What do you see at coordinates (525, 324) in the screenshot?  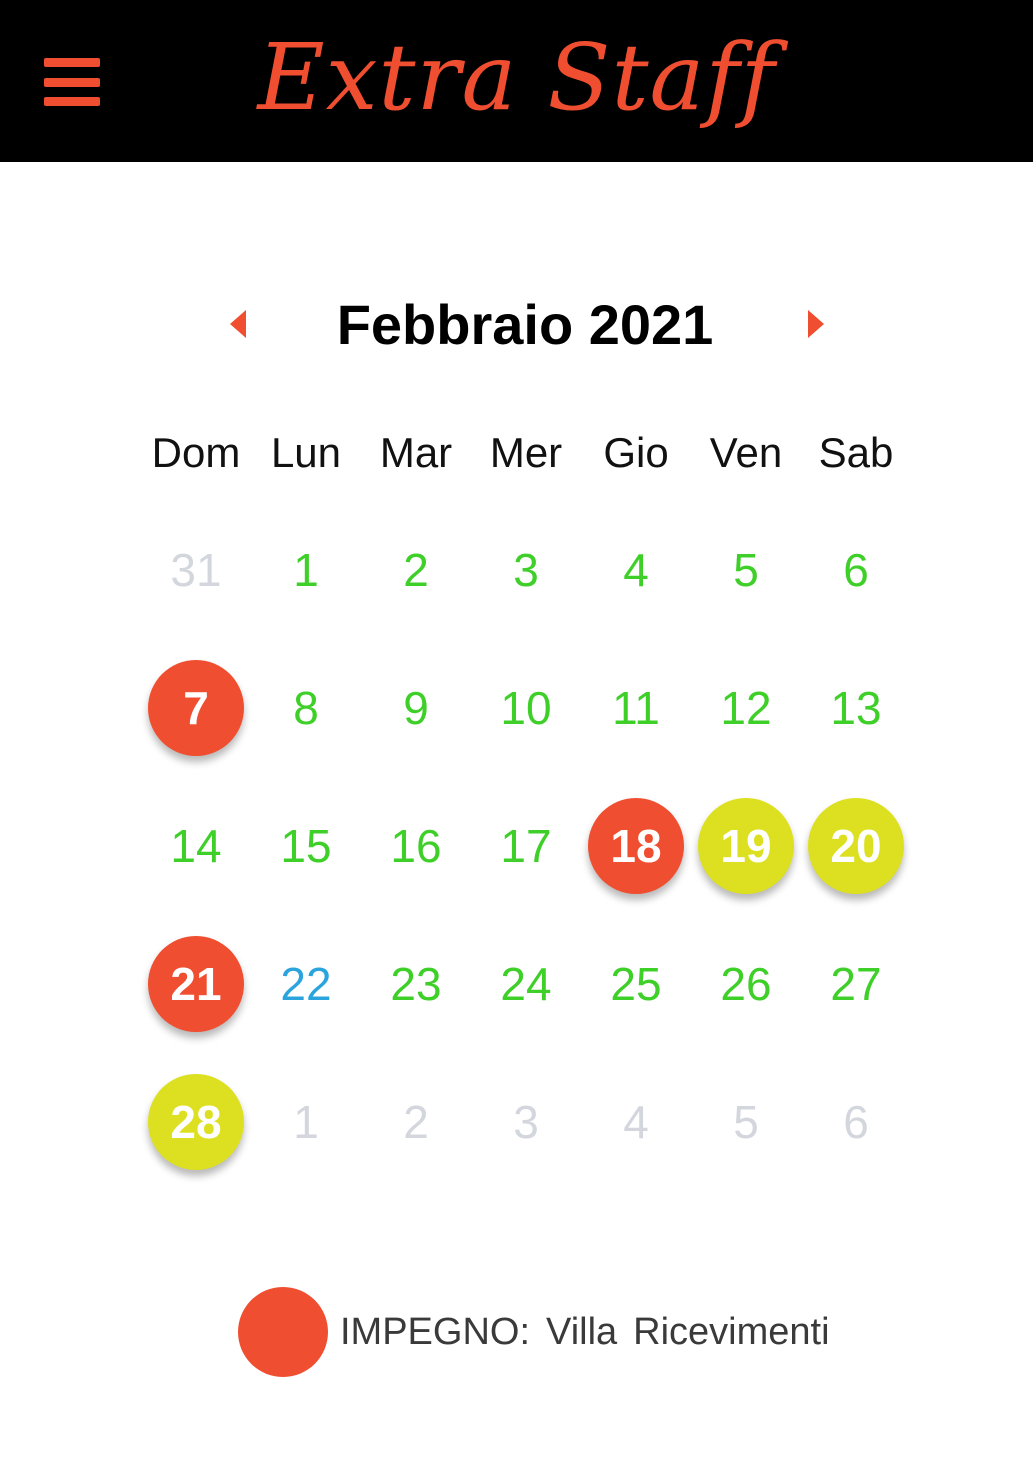 I see `month-title: Febbraio 2021` at bounding box center [525, 324].